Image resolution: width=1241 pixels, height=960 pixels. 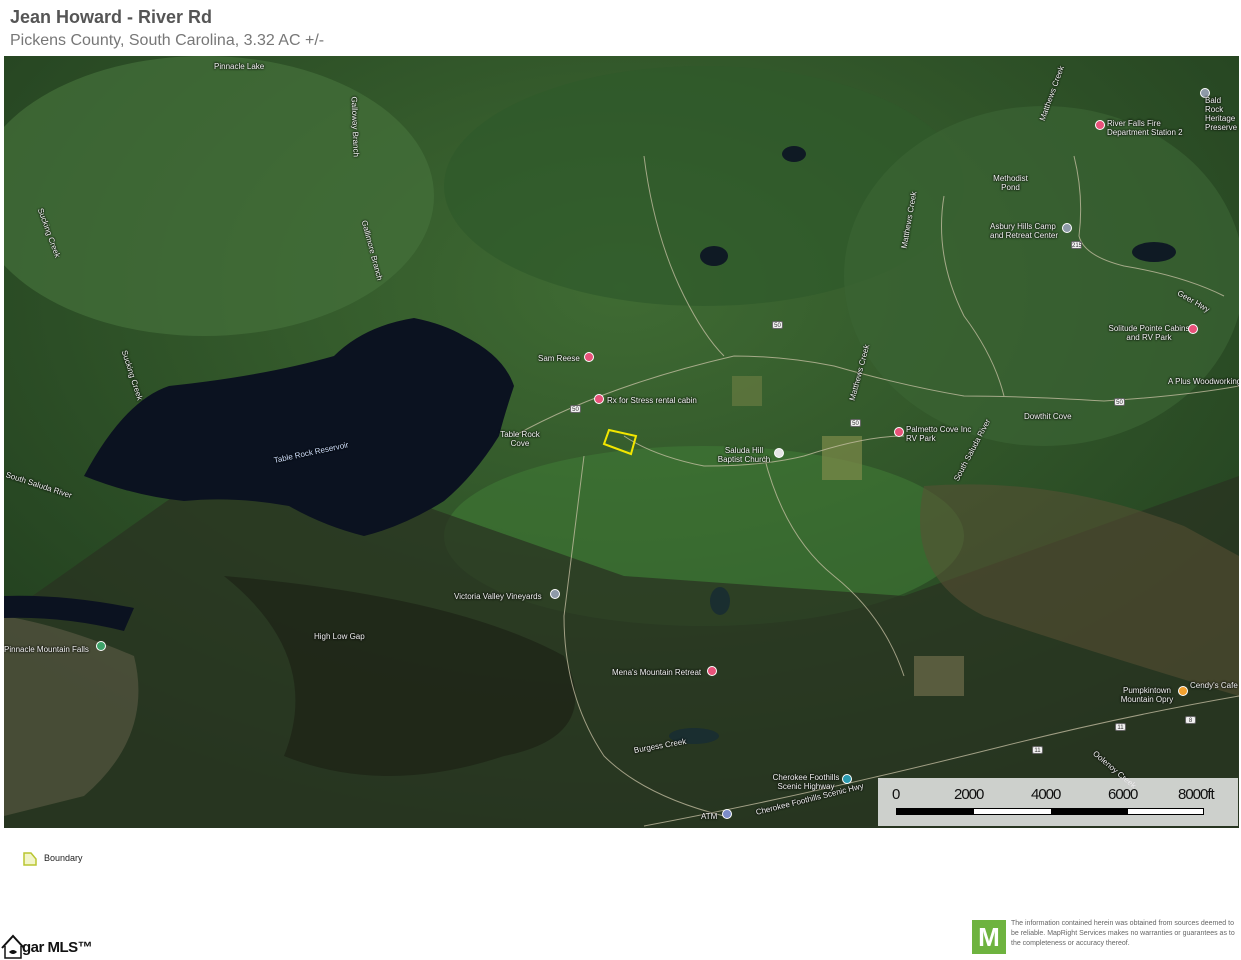 What do you see at coordinates (559, 358) in the screenshot?
I see `map-label-sam-reese: Sam Reese` at bounding box center [559, 358].